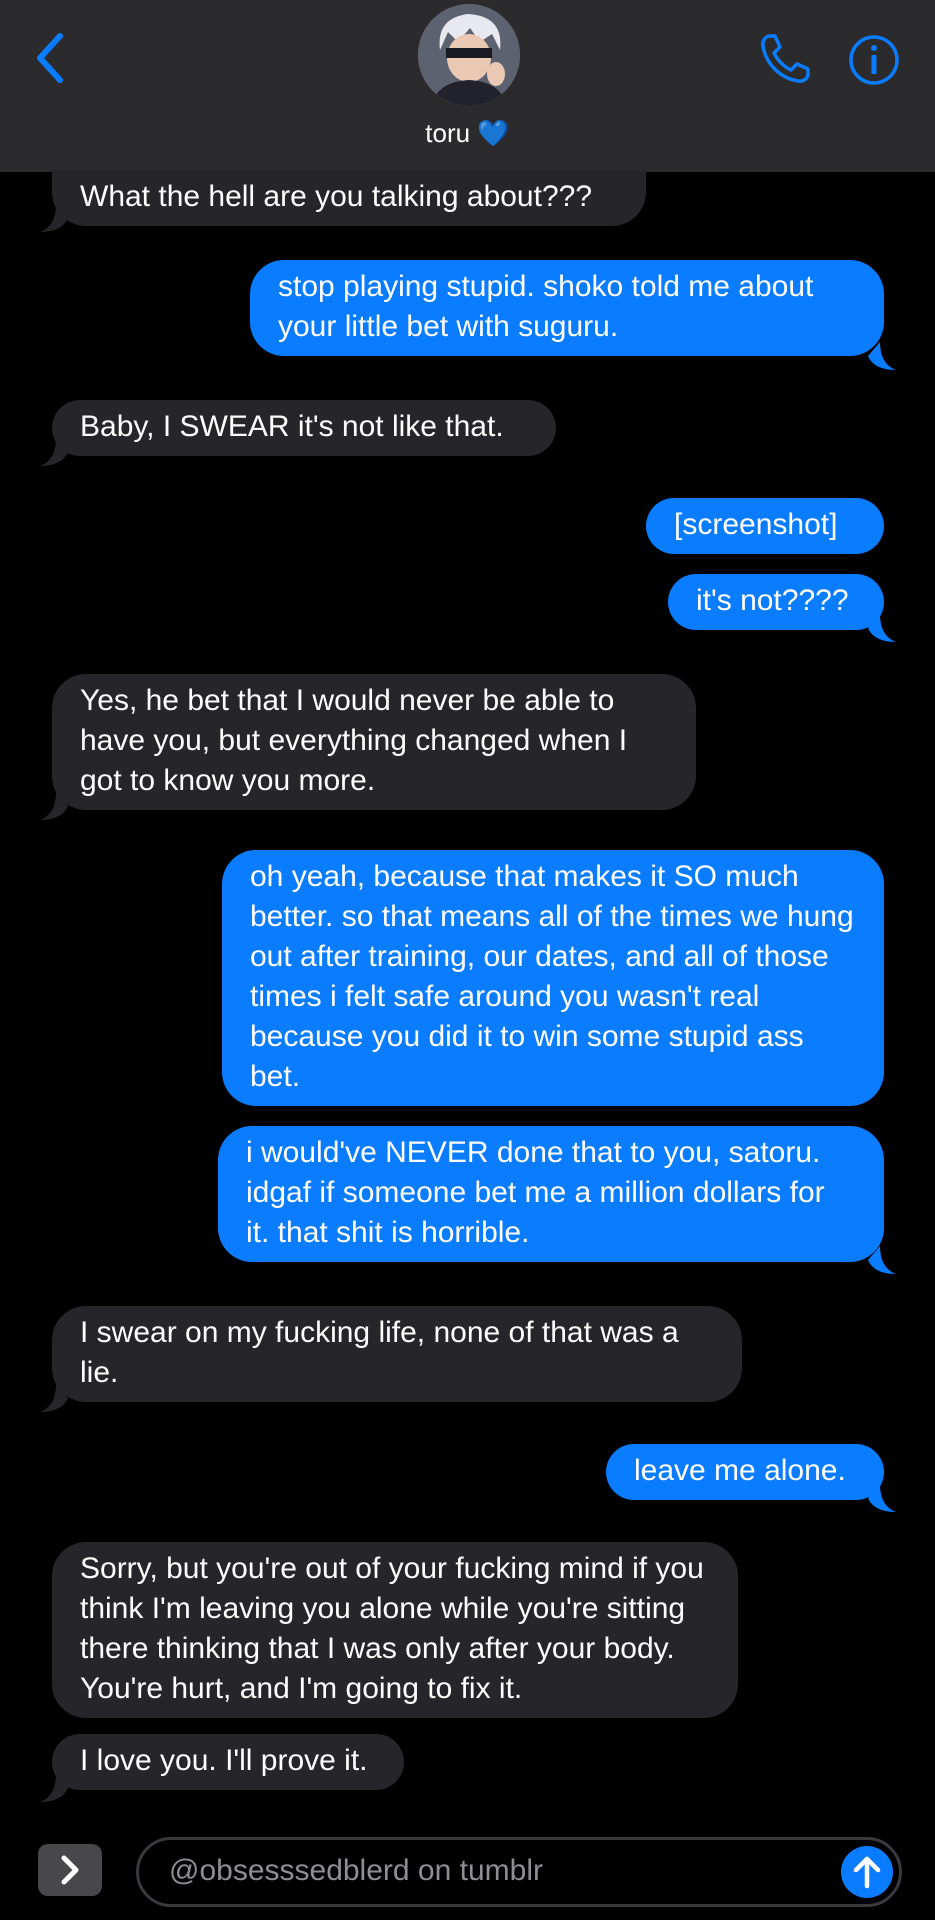 The height and width of the screenshot is (1920, 935). What do you see at coordinates (224, 1760) in the screenshot?
I see `message-text: I love you. I'll prove it.` at bounding box center [224, 1760].